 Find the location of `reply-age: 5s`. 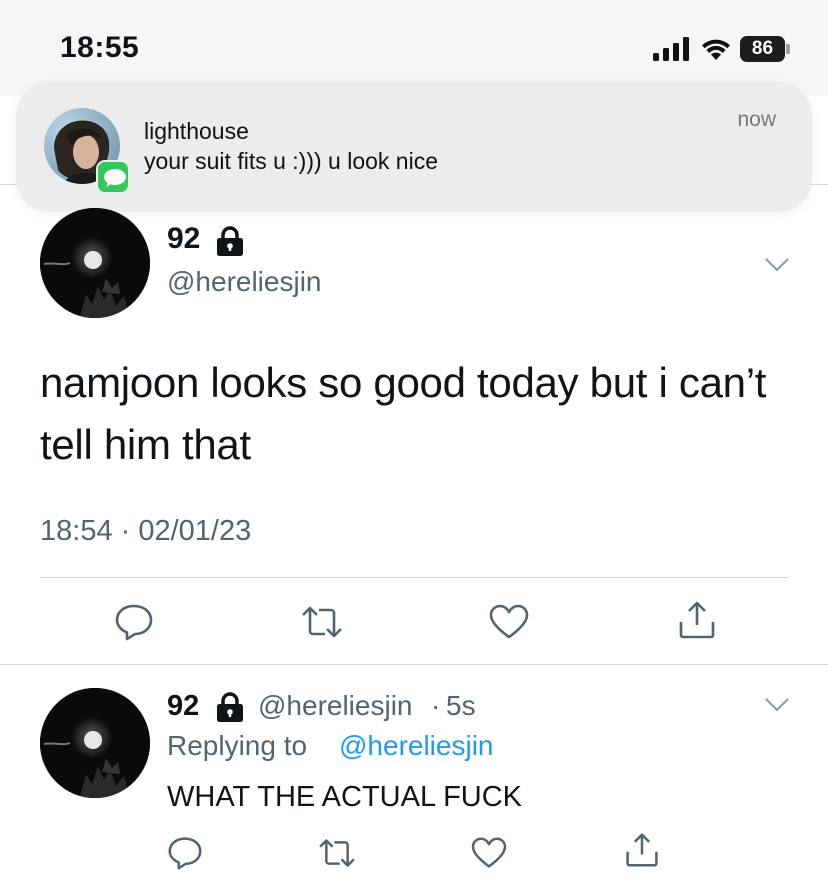

reply-age: 5s is located at coordinates (461, 706).